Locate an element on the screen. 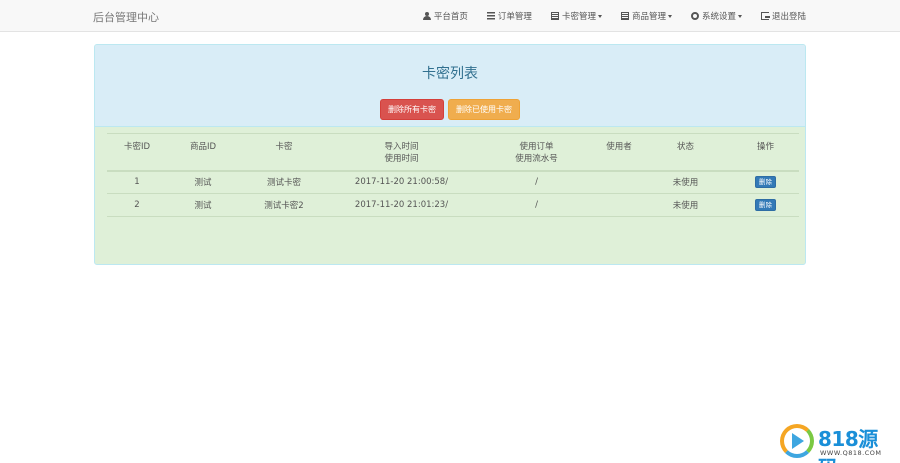 This screenshot has height=463, width=900. table-row: 1 测试 测试卡密 2017-11-20 21:00:58/ / 未使用 删除 is located at coordinates (453, 182).